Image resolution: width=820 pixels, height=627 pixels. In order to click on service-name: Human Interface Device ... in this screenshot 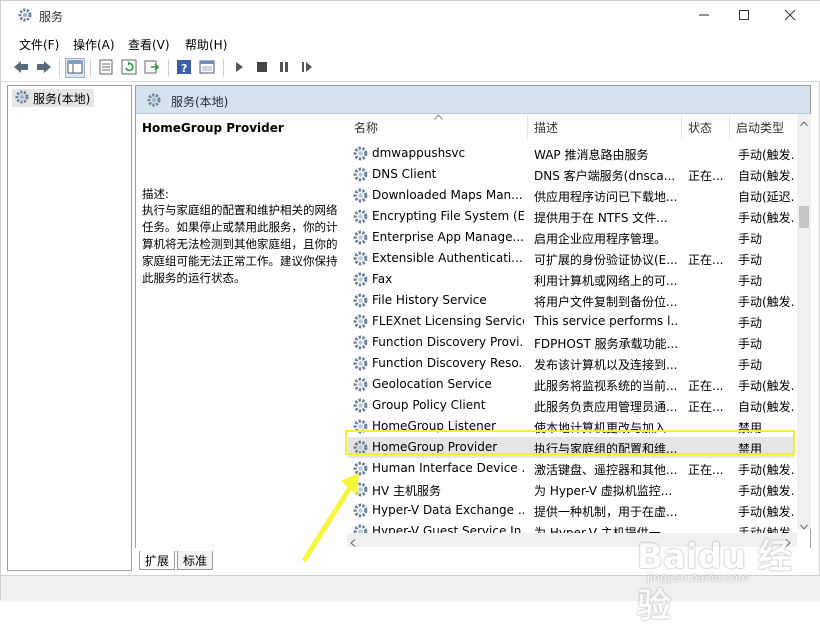, I will do `click(448, 468)`.